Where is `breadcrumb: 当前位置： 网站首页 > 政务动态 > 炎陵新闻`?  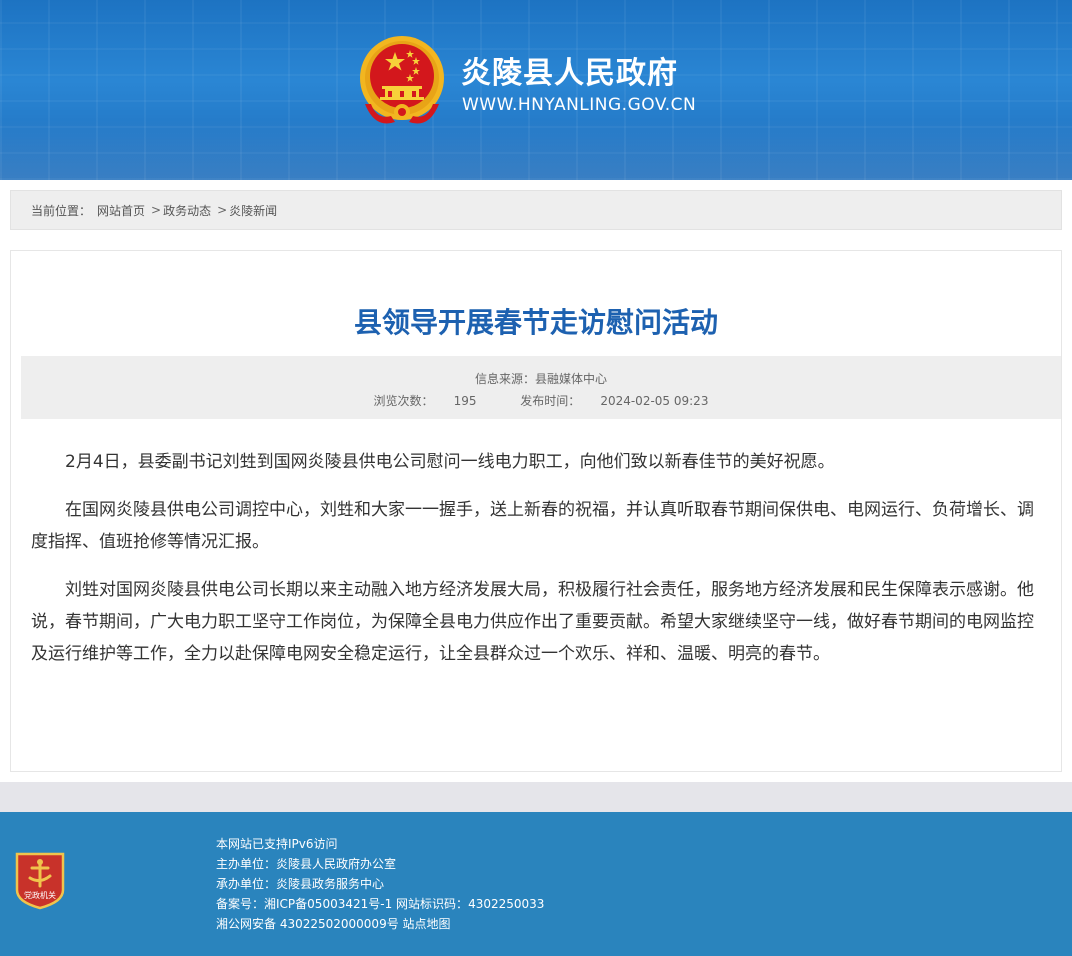 breadcrumb: 当前位置： 网站首页 > 政务动态 > 炎陵新闻 is located at coordinates (536, 210).